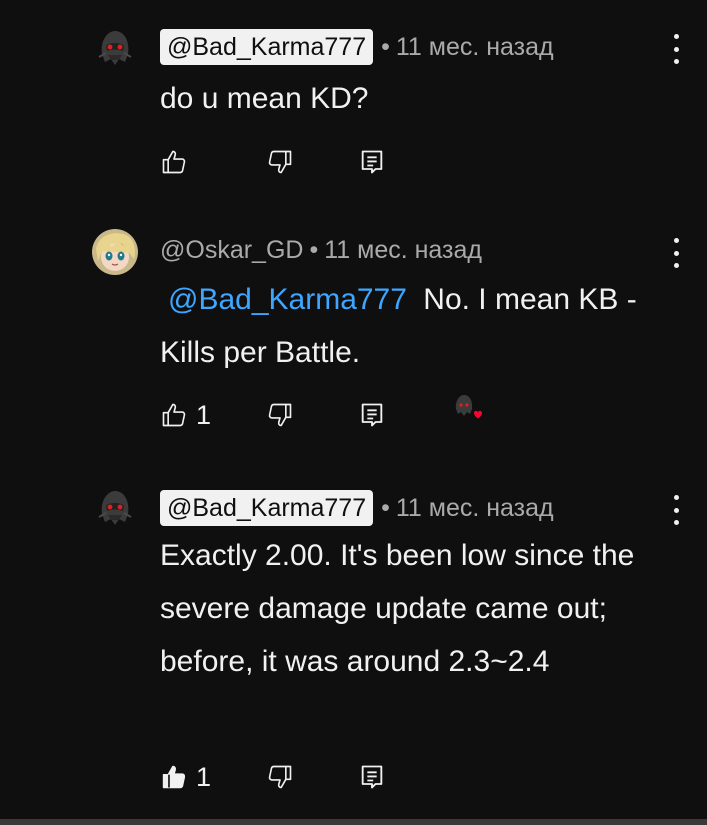 This screenshot has width=707, height=825. I want to click on heart-icon, so click(467, 406).